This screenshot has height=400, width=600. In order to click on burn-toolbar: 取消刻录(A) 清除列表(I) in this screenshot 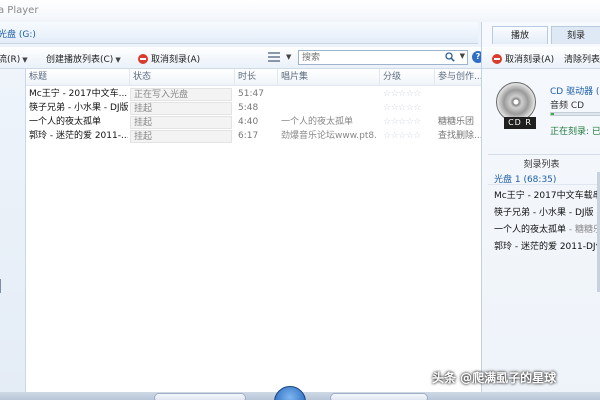, I will do `click(541, 58)`.